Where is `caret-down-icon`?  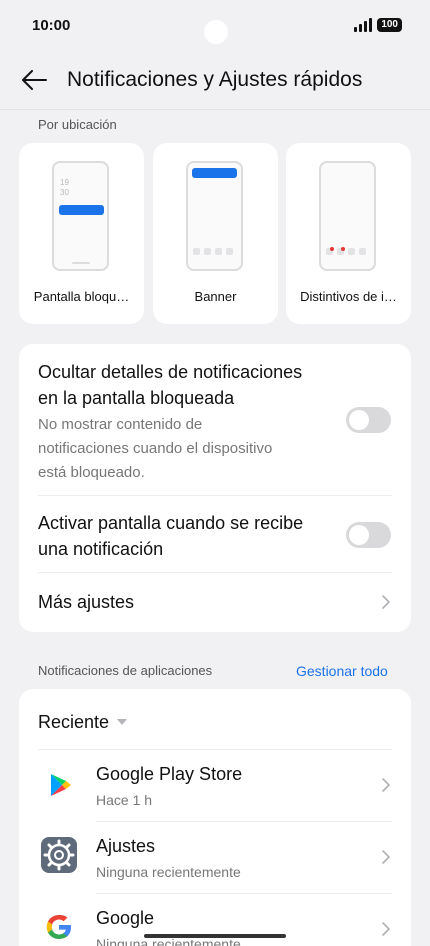
caret-down-icon is located at coordinates (122, 722).